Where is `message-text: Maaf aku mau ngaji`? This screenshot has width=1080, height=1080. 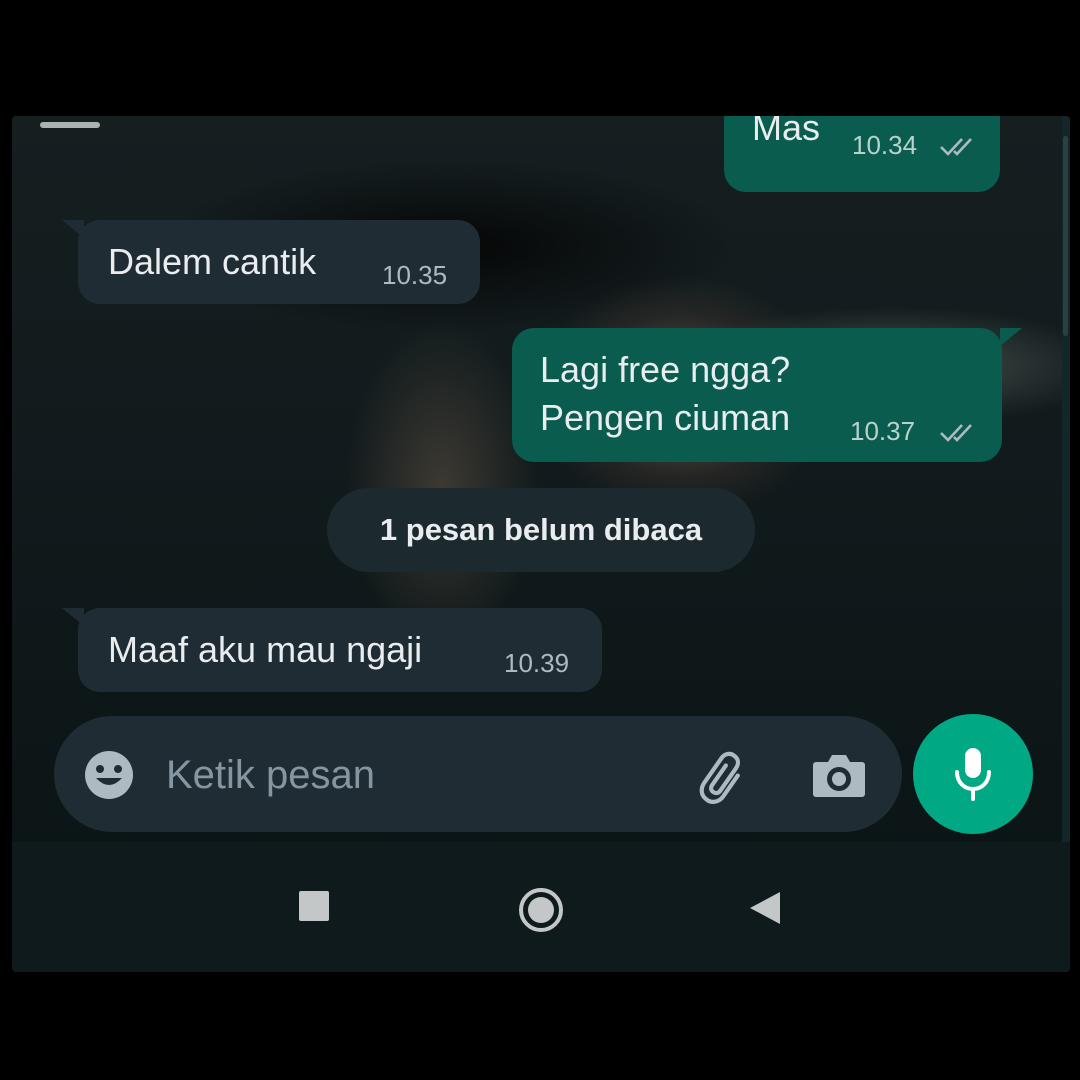 message-text: Maaf aku mau ngaji is located at coordinates (265, 649).